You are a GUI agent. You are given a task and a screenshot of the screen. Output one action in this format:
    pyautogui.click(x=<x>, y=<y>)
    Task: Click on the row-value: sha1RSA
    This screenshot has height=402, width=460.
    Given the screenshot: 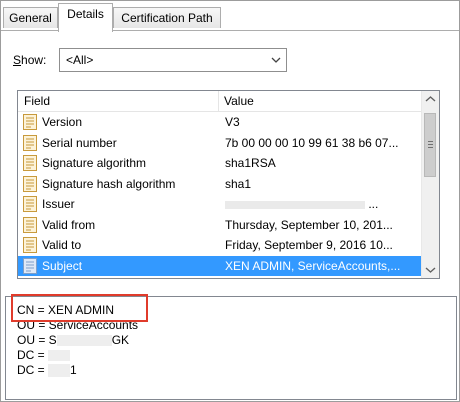 What is the action you would take?
    pyautogui.click(x=250, y=163)
    